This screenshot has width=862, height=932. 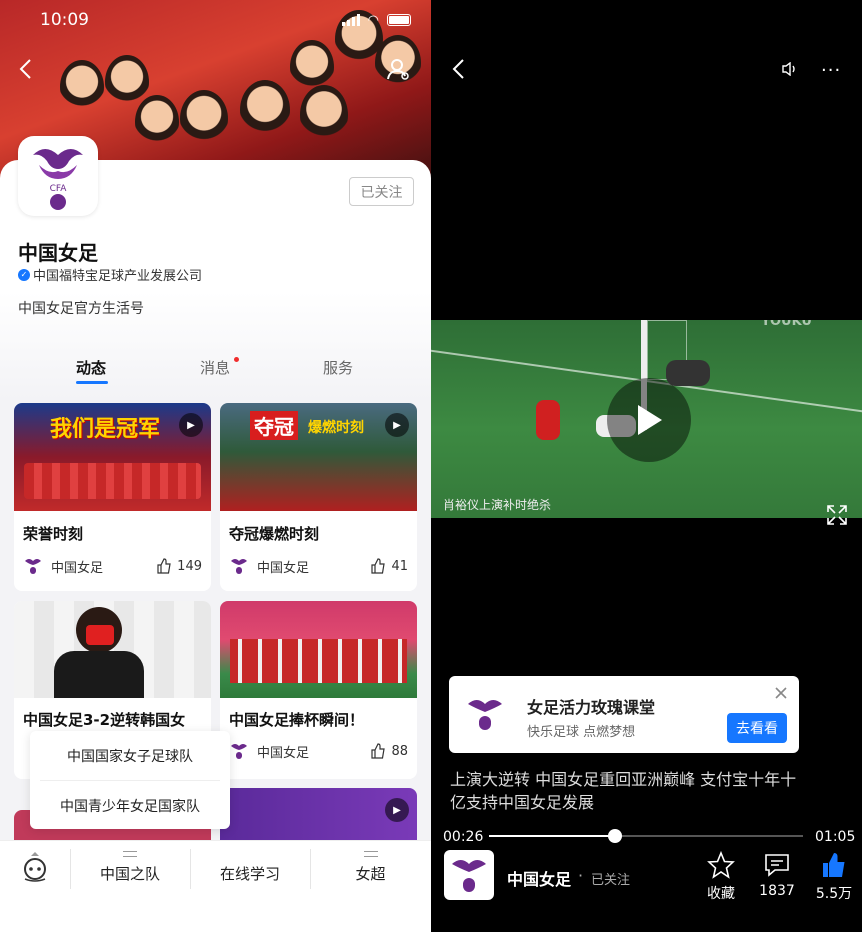 I want to click on like-count: 88, so click(x=399, y=751).